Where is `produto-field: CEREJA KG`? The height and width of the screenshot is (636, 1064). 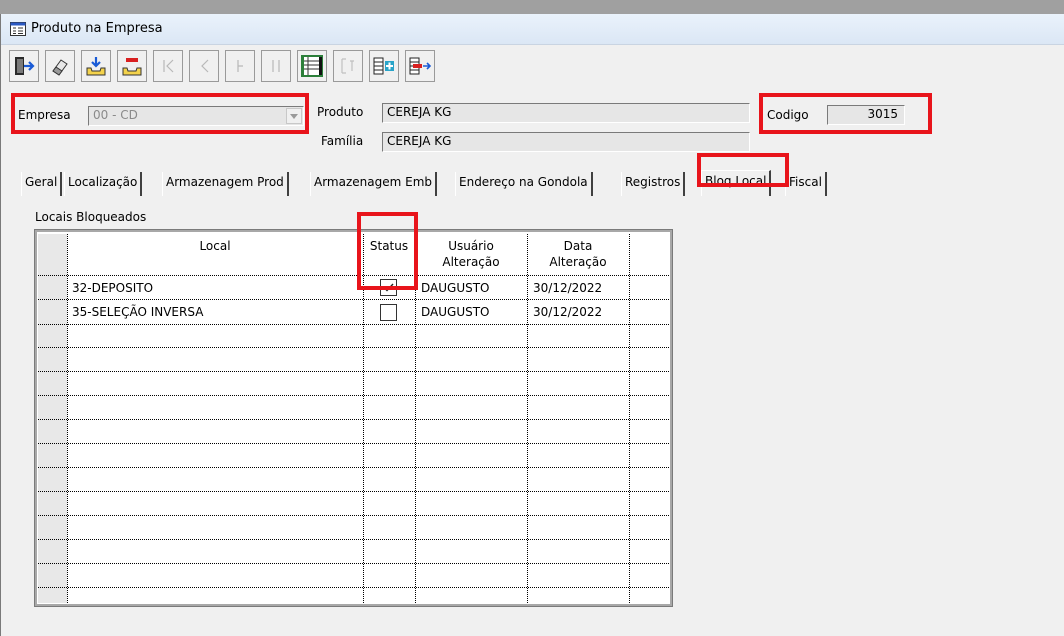
produto-field: CEREJA KG is located at coordinates (566, 113).